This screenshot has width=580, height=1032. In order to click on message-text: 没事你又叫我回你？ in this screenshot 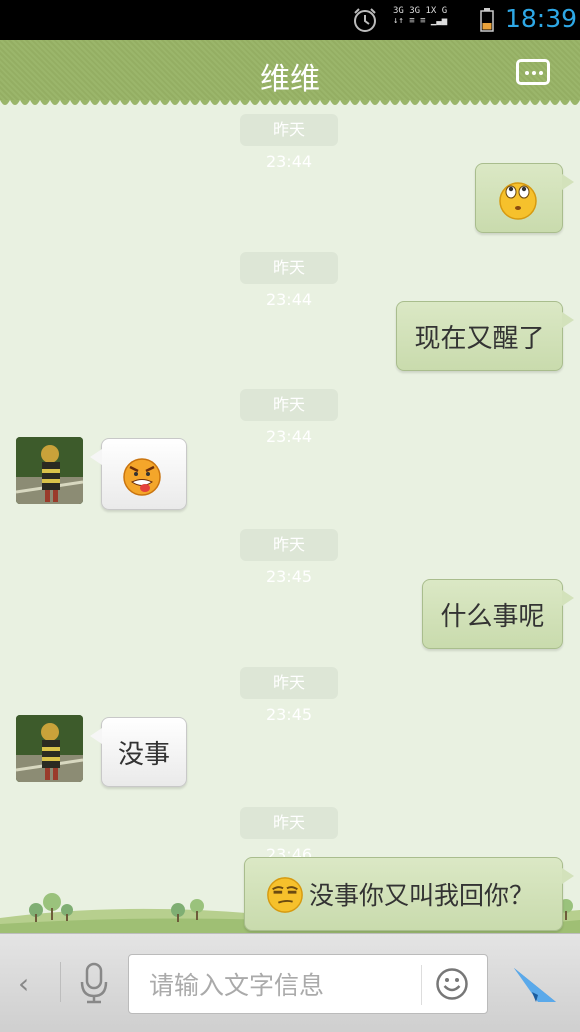, I will do `click(422, 895)`.